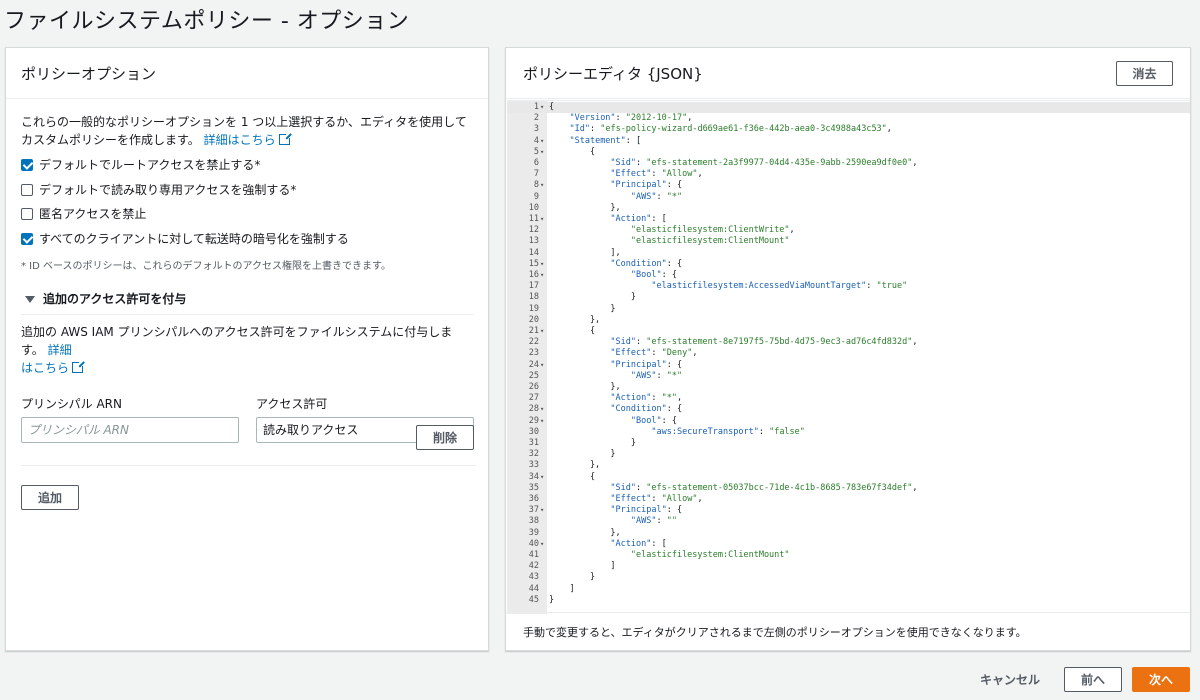 The width and height of the screenshot is (1200, 700). I want to click on principal-arn-input, so click(130, 430).